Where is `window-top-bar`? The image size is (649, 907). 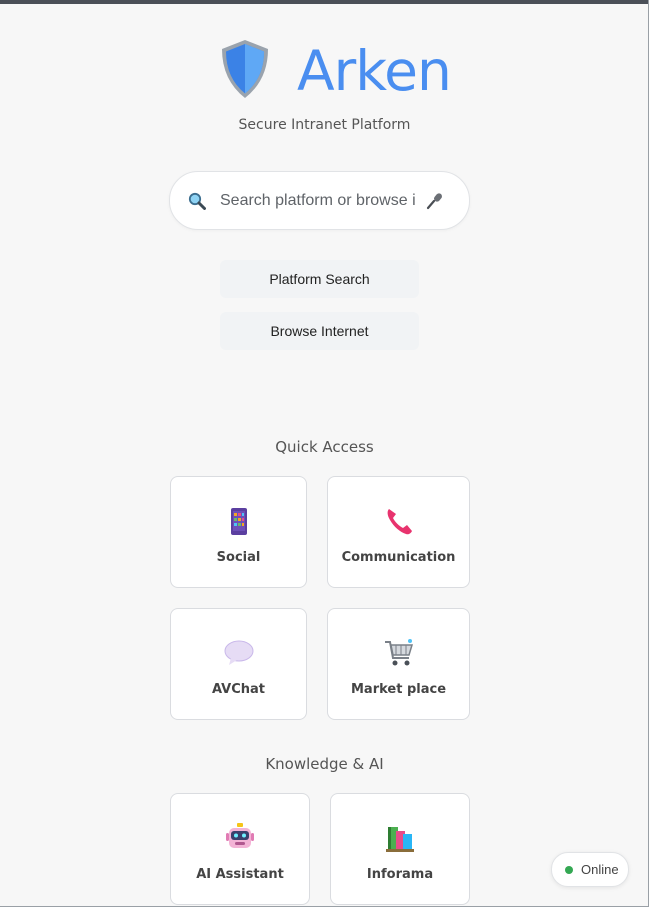
window-top-bar is located at coordinates (324, 2).